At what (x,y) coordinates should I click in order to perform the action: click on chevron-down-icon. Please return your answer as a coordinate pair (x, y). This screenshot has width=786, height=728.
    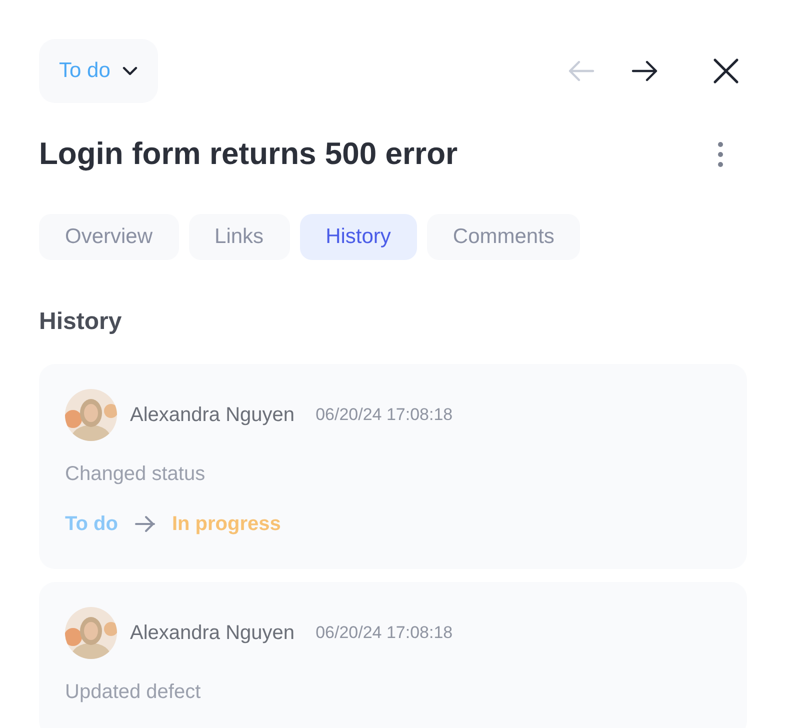
    Looking at the image, I should click on (130, 71).